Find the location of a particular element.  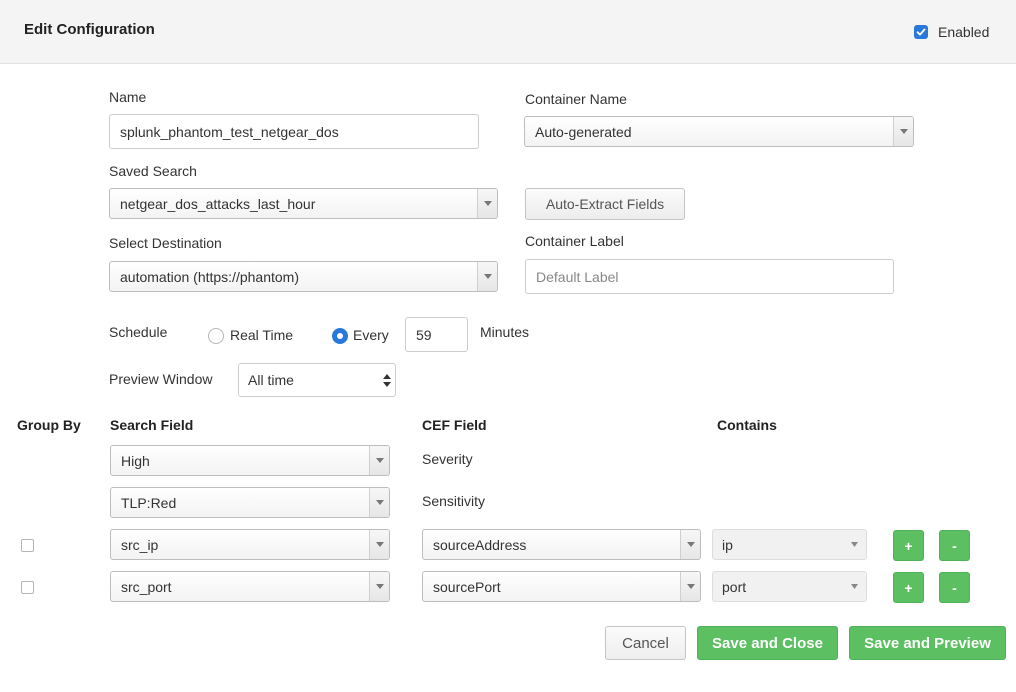

enabled-label: Enabled is located at coordinates (964, 32).